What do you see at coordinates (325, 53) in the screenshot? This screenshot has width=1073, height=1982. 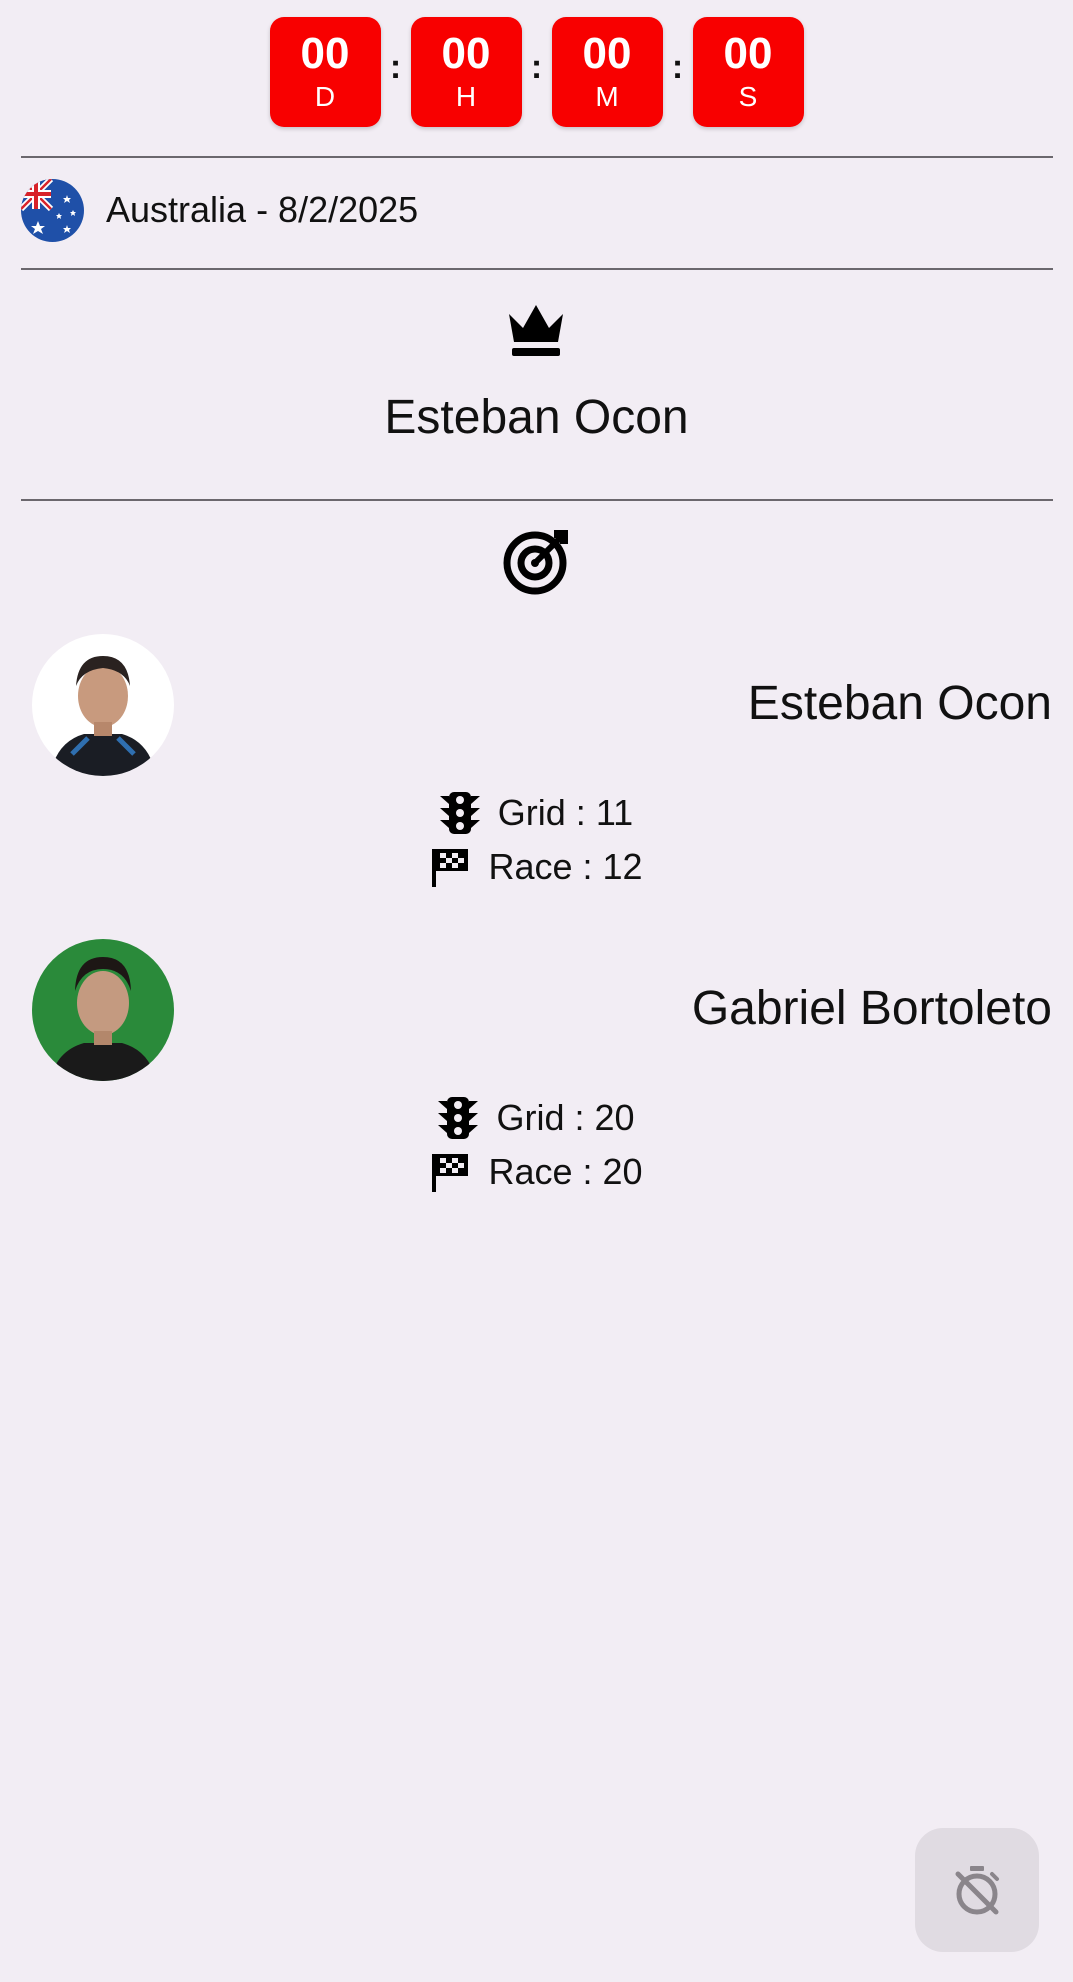 I see `countdown-days-value: 00` at bounding box center [325, 53].